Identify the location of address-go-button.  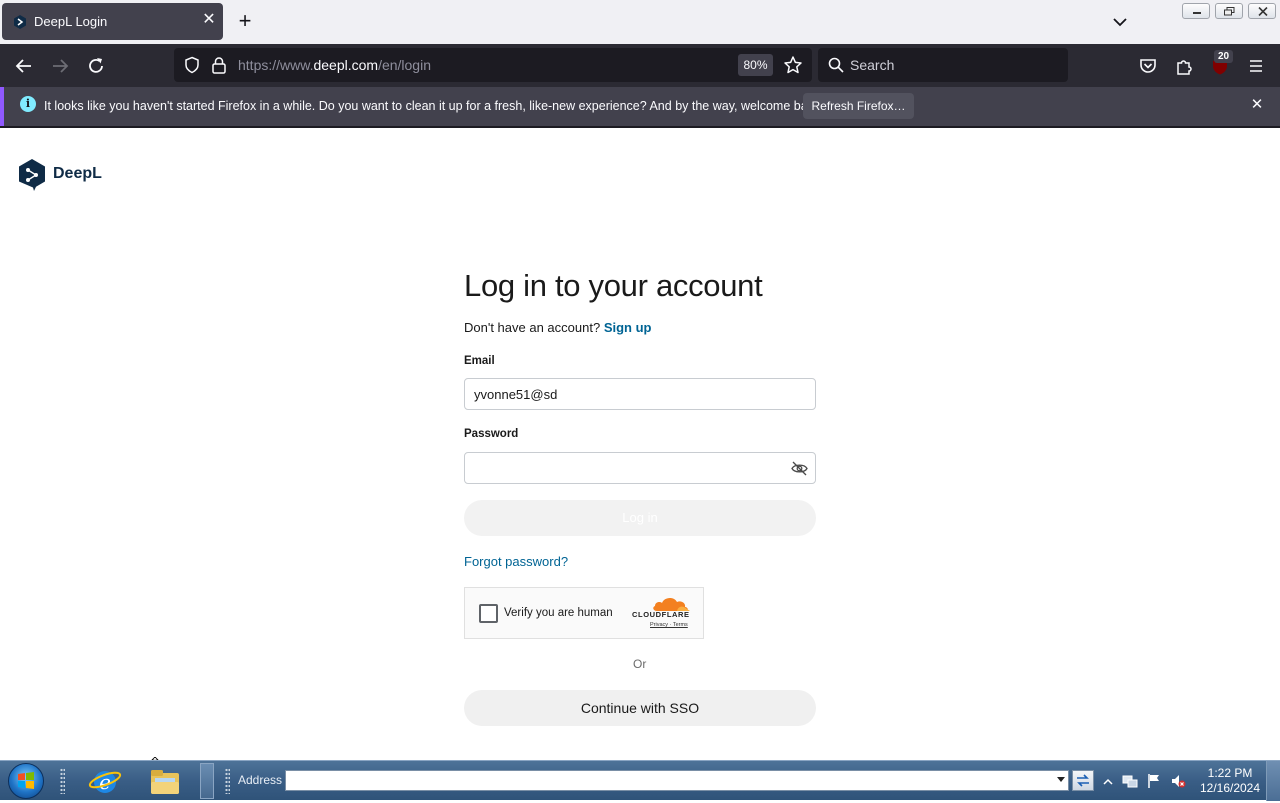
(1083, 780).